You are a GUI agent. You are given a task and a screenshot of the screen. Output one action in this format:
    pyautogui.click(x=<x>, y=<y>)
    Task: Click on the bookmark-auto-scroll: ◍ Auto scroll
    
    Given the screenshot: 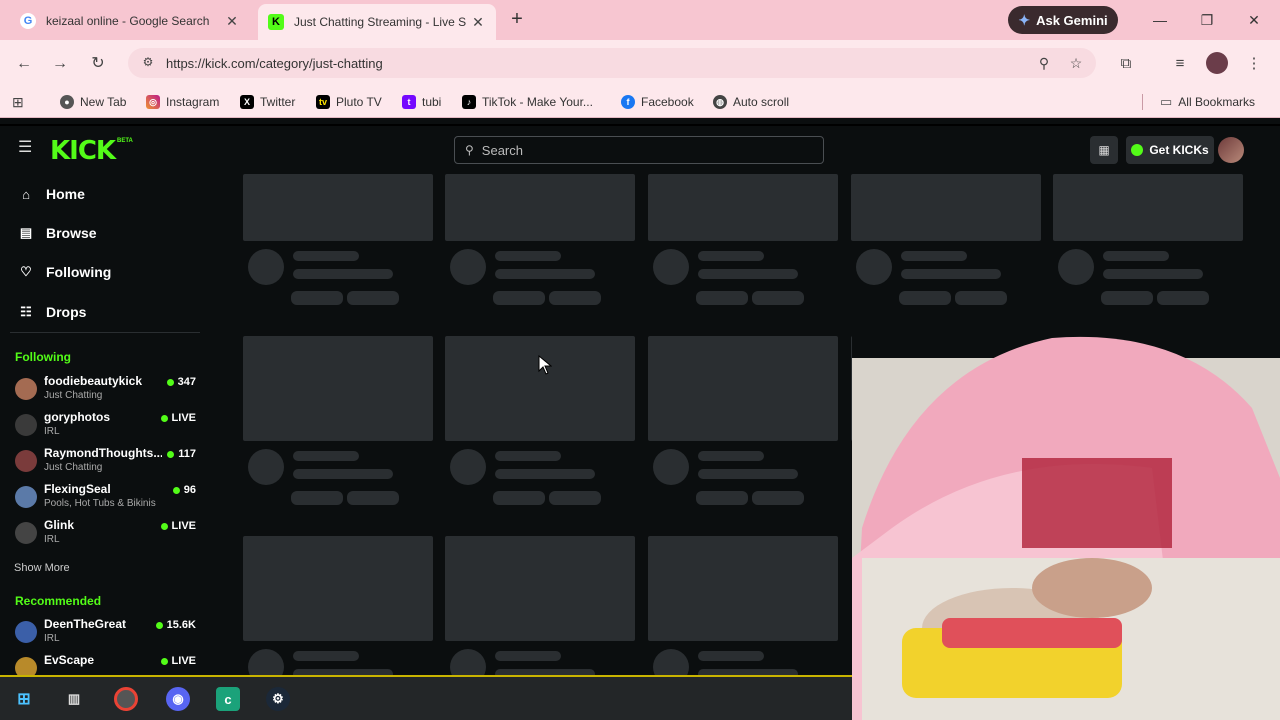 What is the action you would take?
    pyautogui.click(x=751, y=102)
    